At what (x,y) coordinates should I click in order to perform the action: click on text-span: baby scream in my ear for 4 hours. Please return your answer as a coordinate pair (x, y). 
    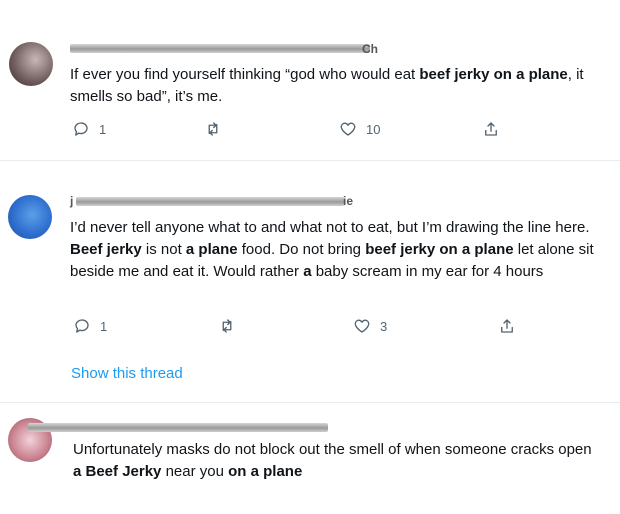
    Looking at the image, I should click on (427, 271).